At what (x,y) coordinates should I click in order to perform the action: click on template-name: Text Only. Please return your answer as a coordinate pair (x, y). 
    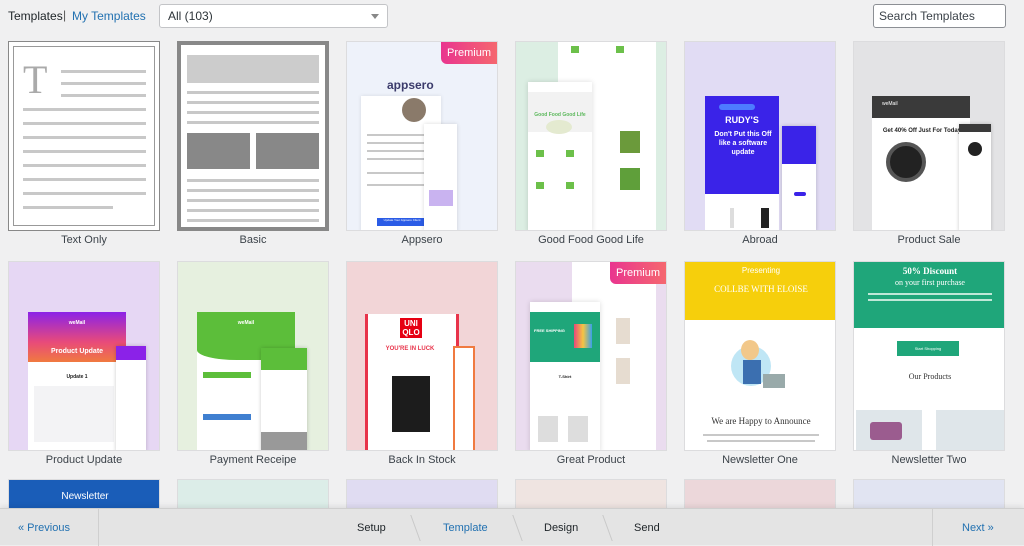
    Looking at the image, I should click on (84, 240).